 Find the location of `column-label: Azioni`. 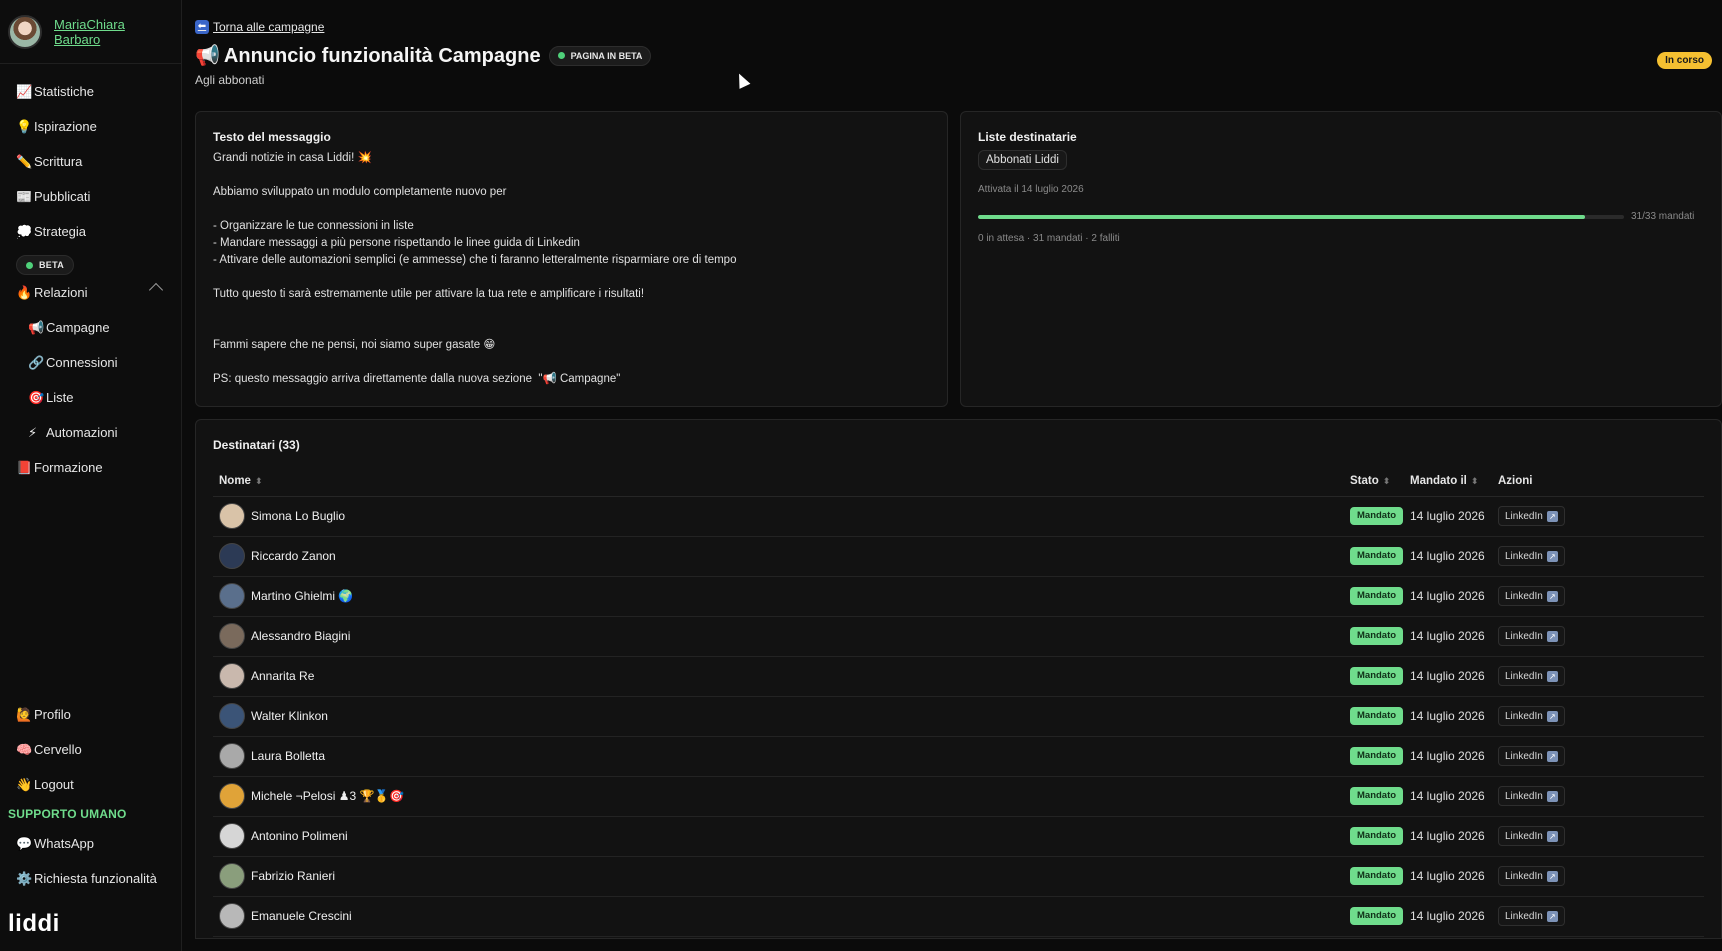

column-label: Azioni is located at coordinates (1515, 480).